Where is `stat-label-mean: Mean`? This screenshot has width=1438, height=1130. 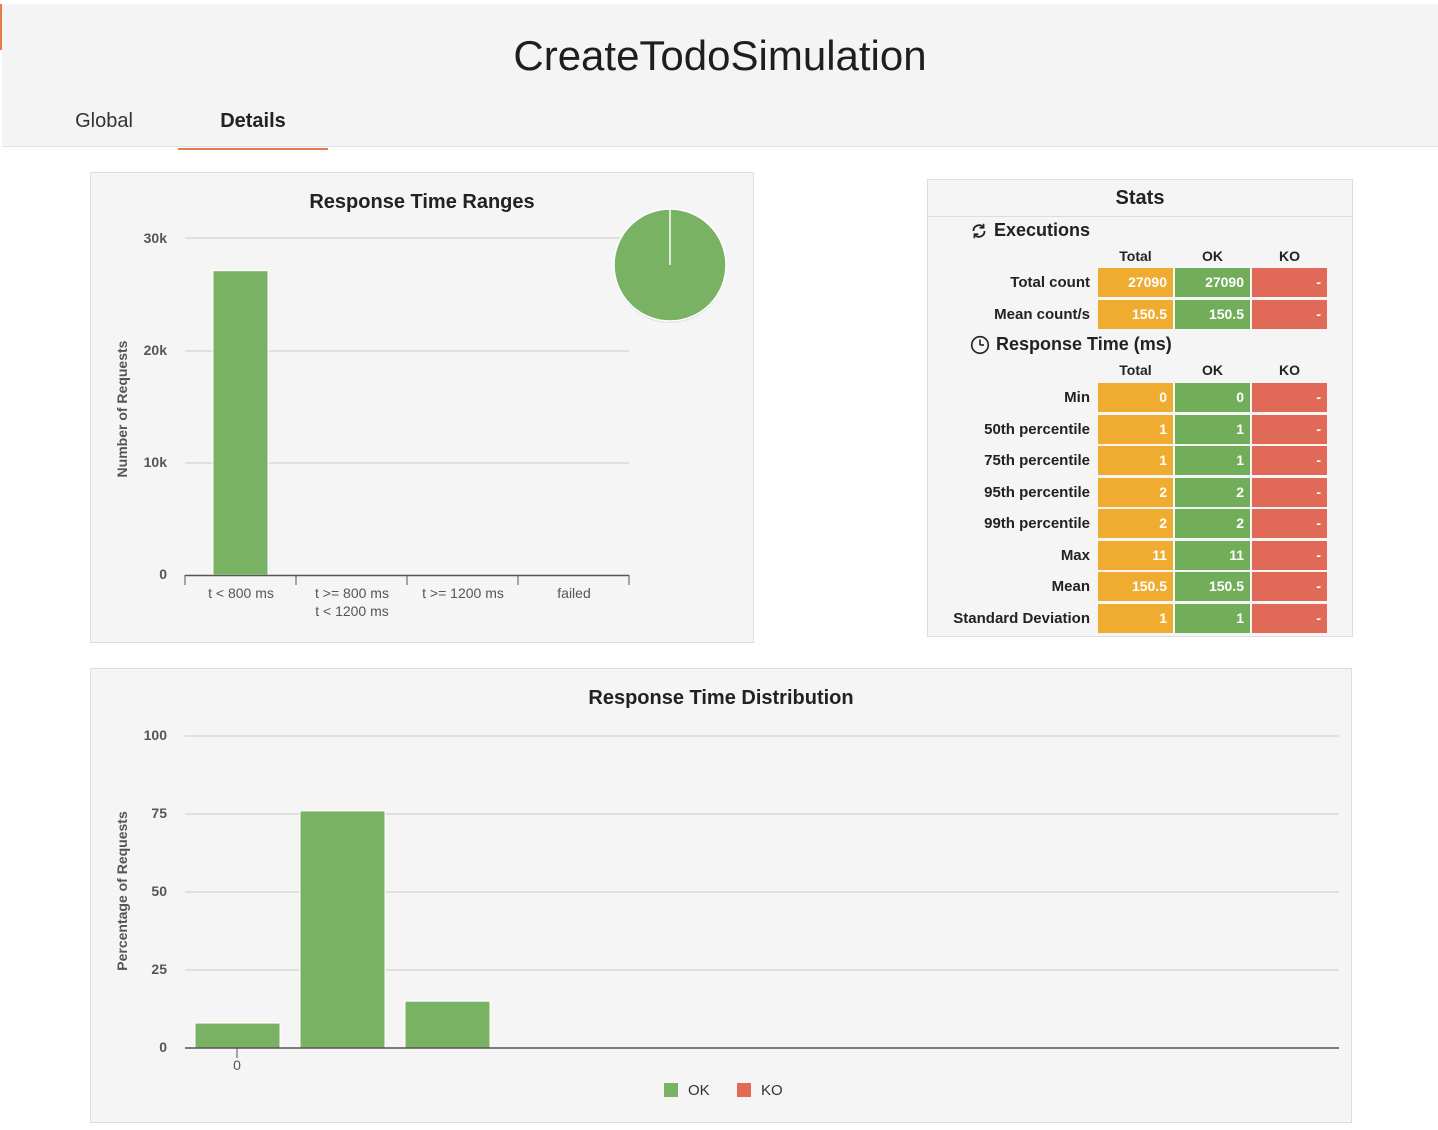 stat-label-mean: Mean is located at coordinates (1070, 586).